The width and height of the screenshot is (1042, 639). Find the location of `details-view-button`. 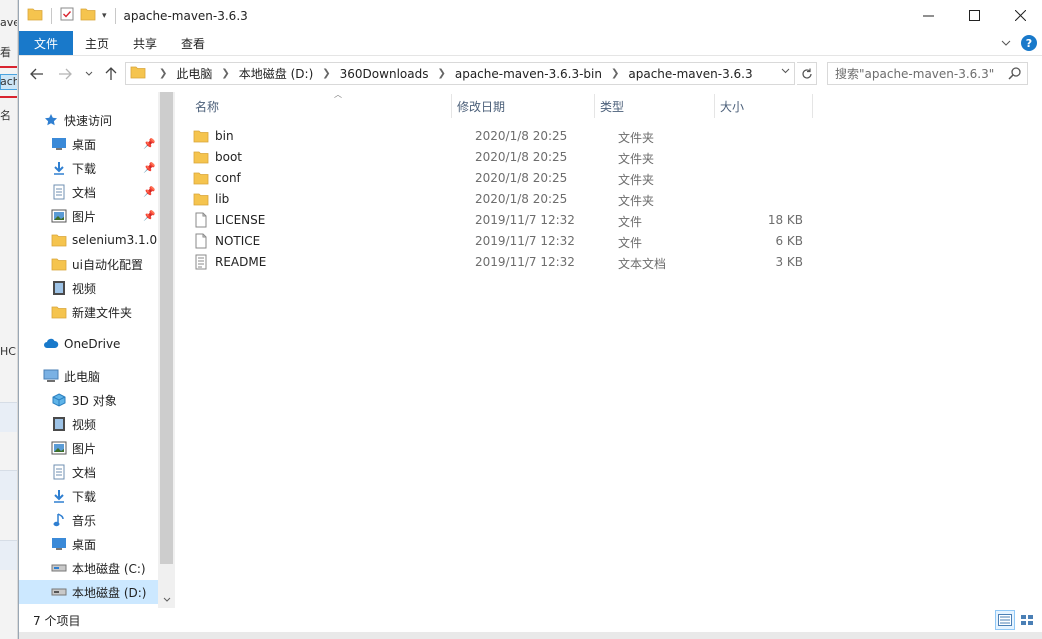

details-view-button is located at coordinates (1005, 620).